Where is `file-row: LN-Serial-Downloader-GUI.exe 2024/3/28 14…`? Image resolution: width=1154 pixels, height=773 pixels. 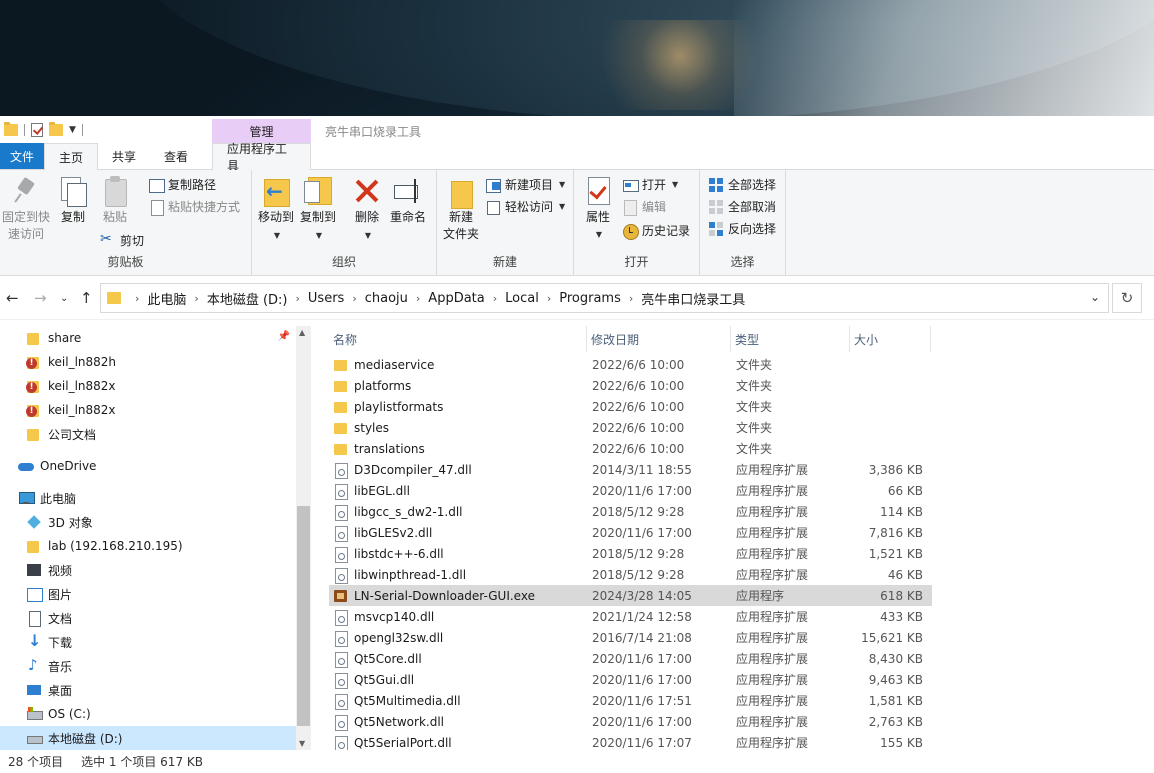
file-row: LN-Serial-Downloader-GUI.exe 2024/3/28 14… is located at coordinates (630, 595).